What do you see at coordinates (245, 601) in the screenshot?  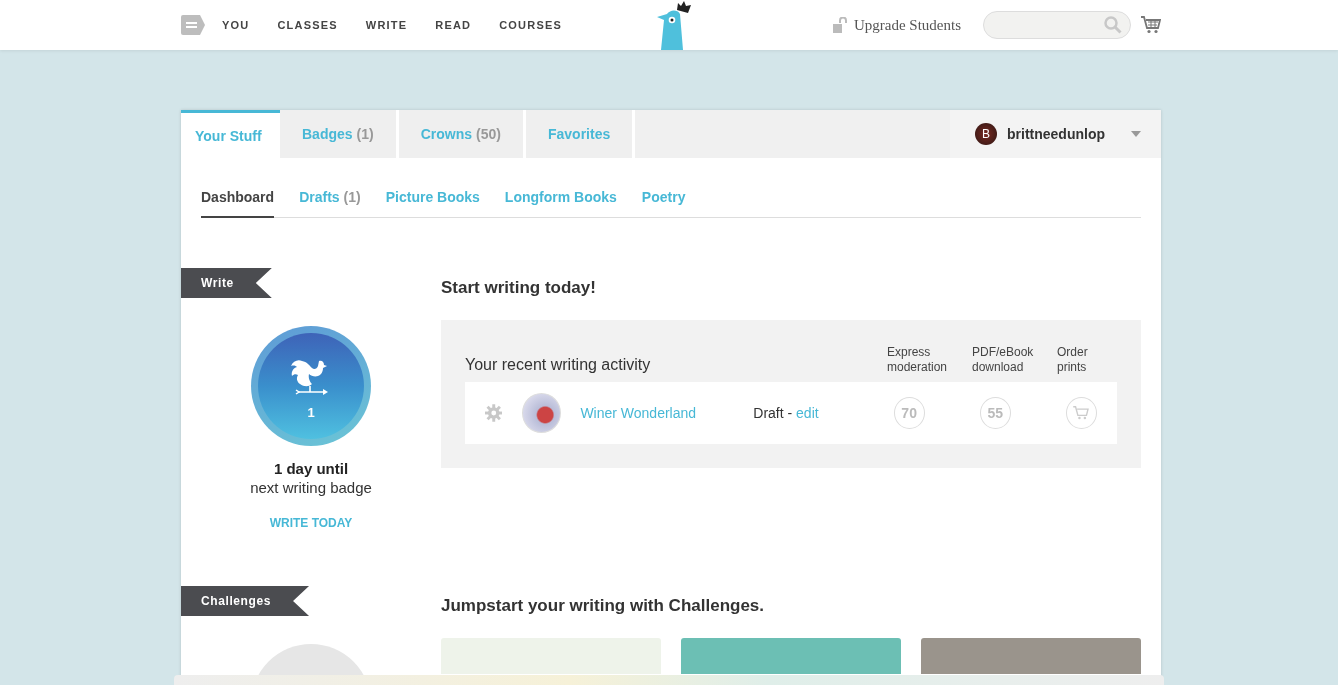 I see `section-ribbon: Challenges` at bounding box center [245, 601].